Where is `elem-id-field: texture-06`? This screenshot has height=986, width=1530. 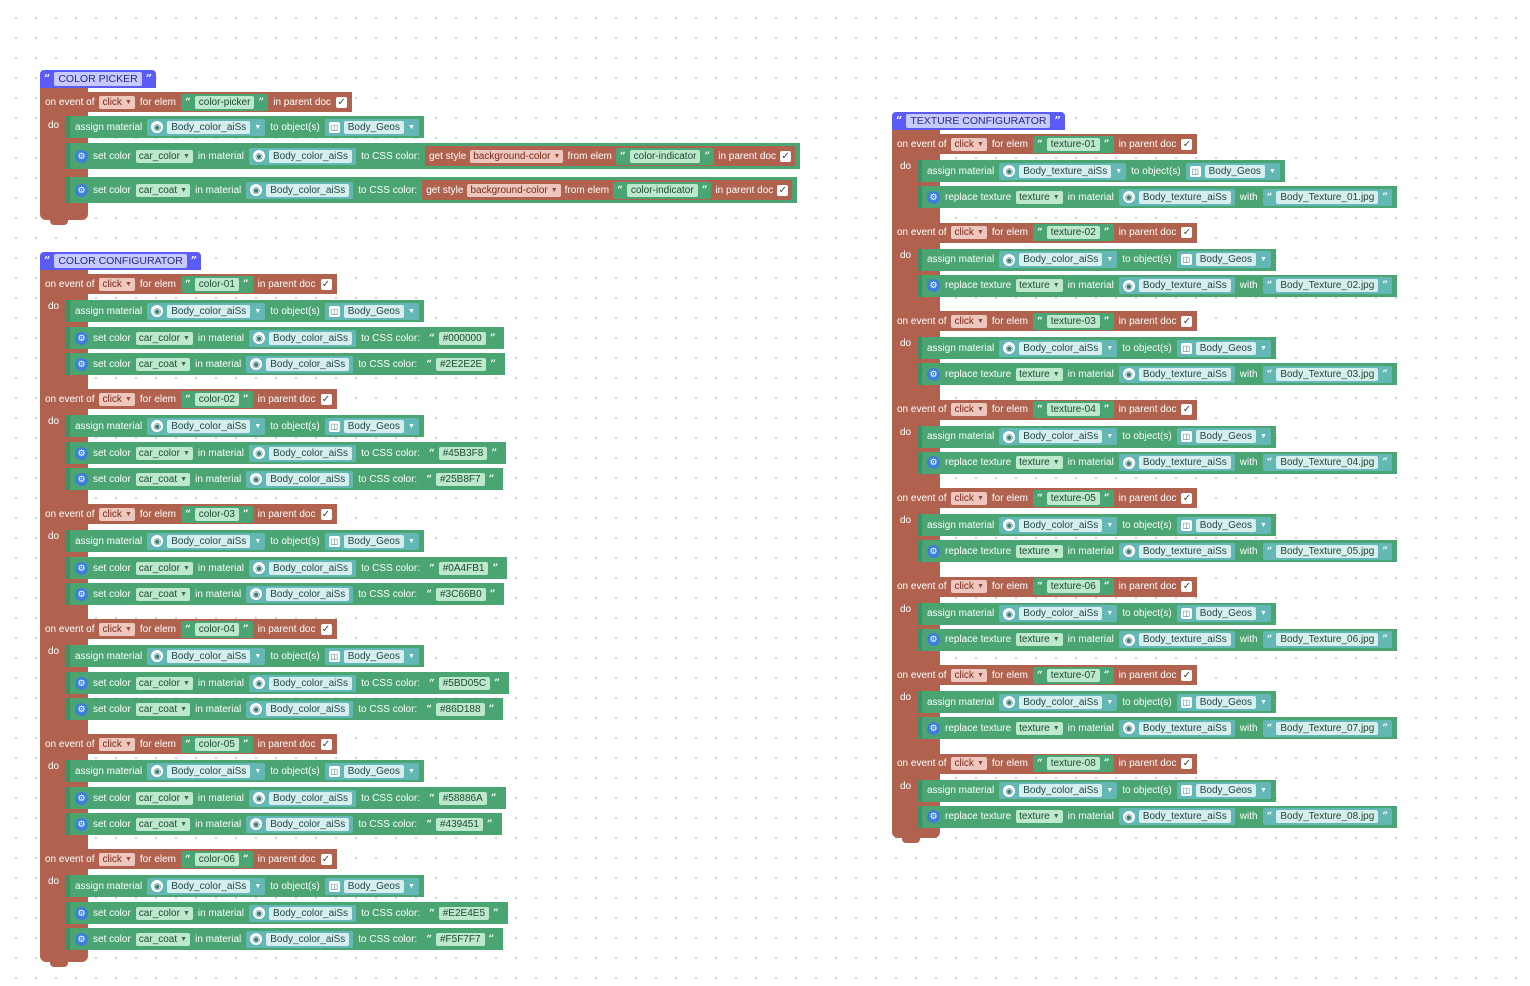 elem-id-field: texture-06 is located at coordinates (1073, 586).